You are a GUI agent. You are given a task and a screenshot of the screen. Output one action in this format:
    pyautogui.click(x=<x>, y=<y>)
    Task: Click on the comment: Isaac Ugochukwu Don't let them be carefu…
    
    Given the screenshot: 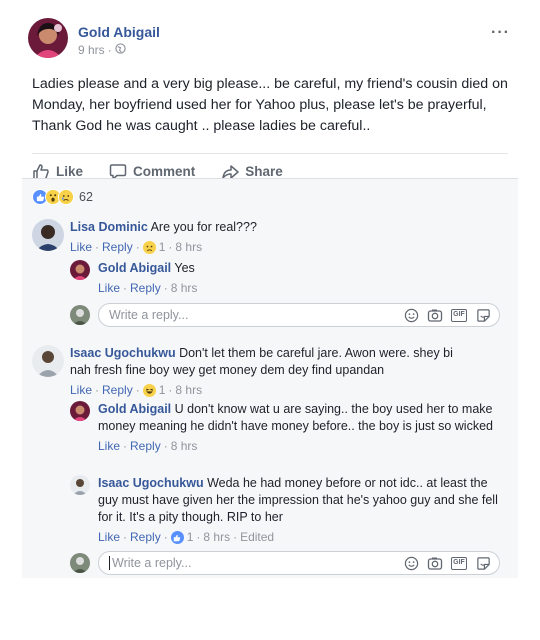 What is the action you would take?
    pyautogui.click(x=270, y=375)
    